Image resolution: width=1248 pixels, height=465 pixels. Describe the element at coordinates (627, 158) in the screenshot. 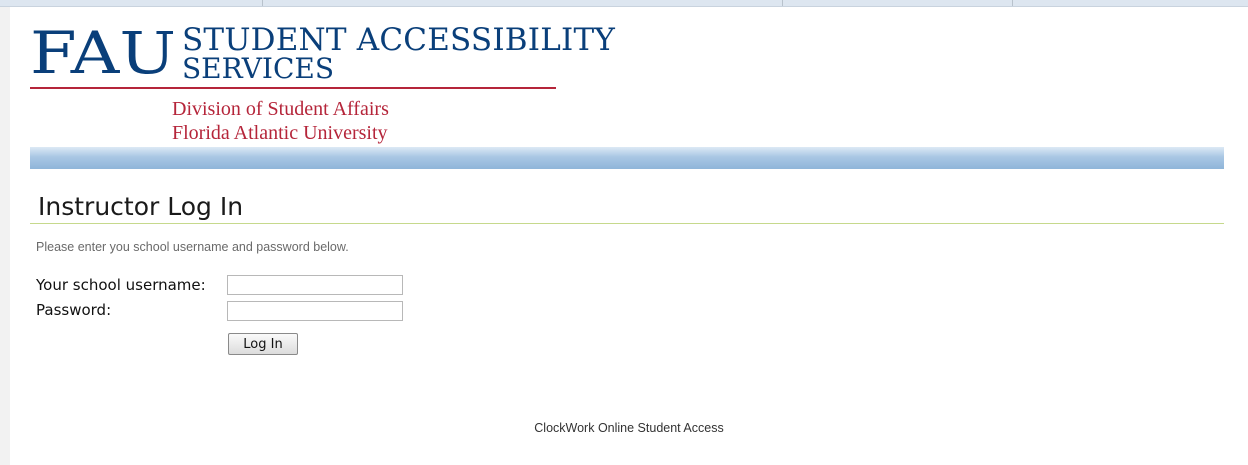

I see `header-blue-bar` at that location.